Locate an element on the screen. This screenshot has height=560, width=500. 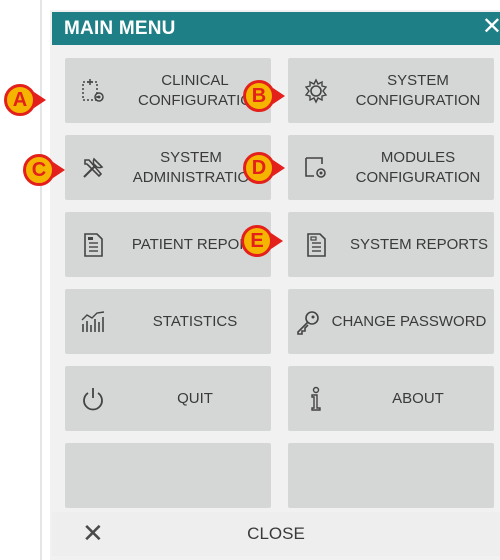
change-password-label: CHANGE PASSWORD is located at coordinates (409, 322).